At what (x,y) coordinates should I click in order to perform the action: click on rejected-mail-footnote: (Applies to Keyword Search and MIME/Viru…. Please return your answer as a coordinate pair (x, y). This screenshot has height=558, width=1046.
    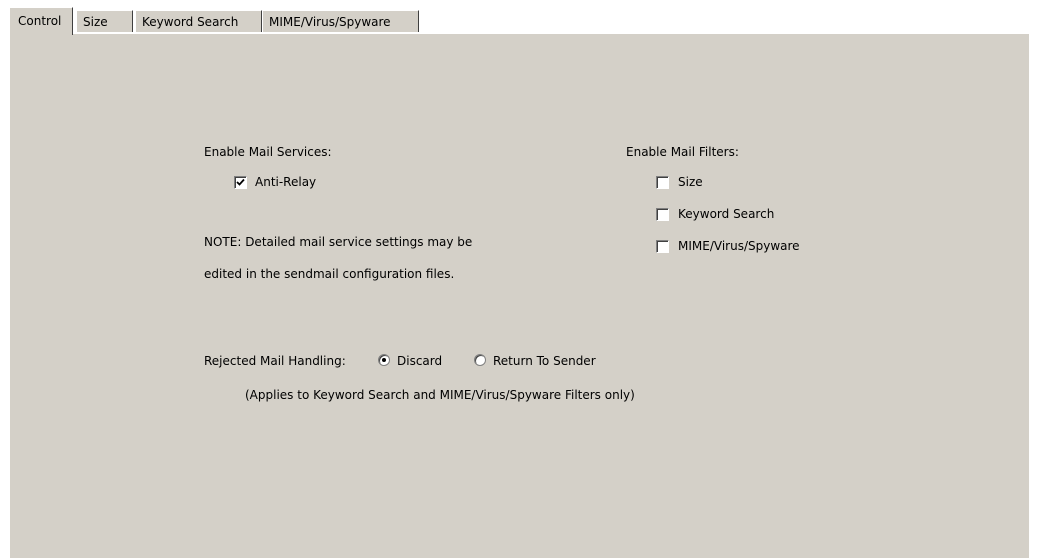
    Looking at the image, I should click on (440, 395).